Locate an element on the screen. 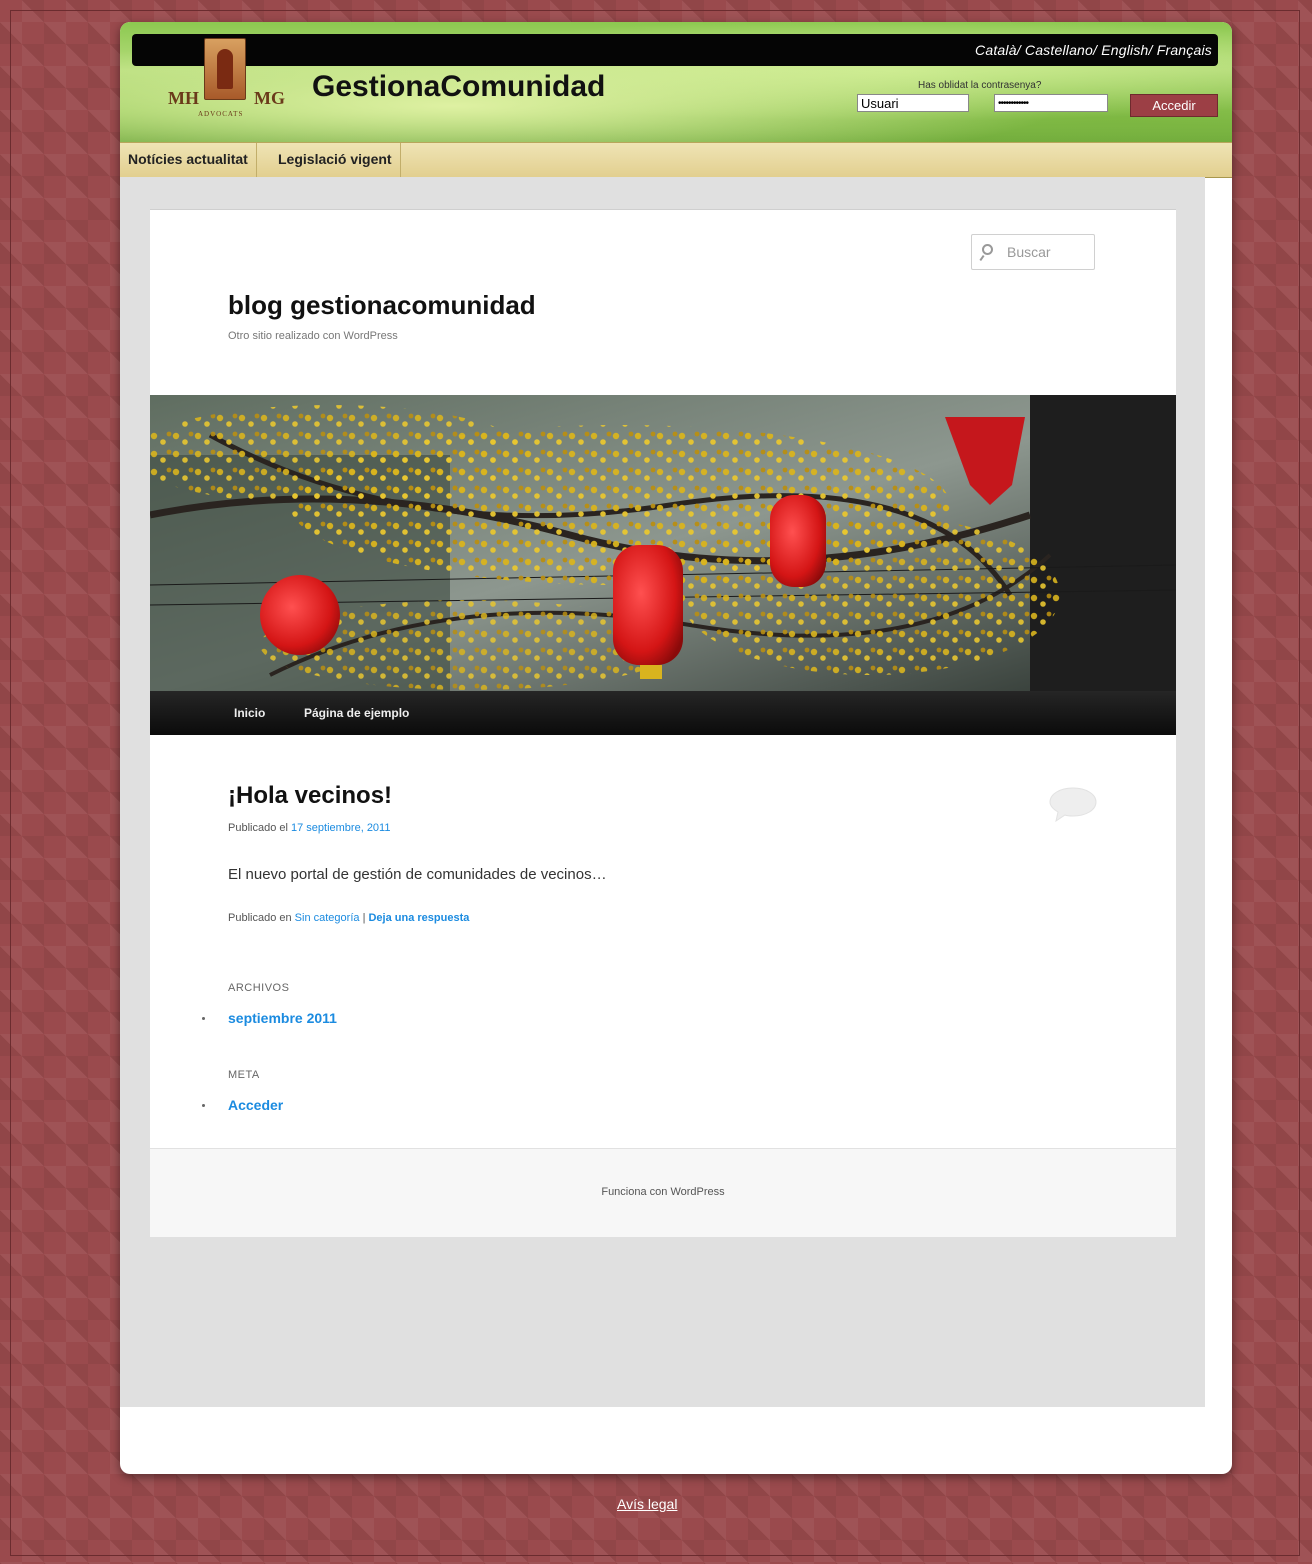 The height and width of the screenshot is (1564, 1312). blog-title: blog gestionacomunidad is located at coordinates (382, 305).